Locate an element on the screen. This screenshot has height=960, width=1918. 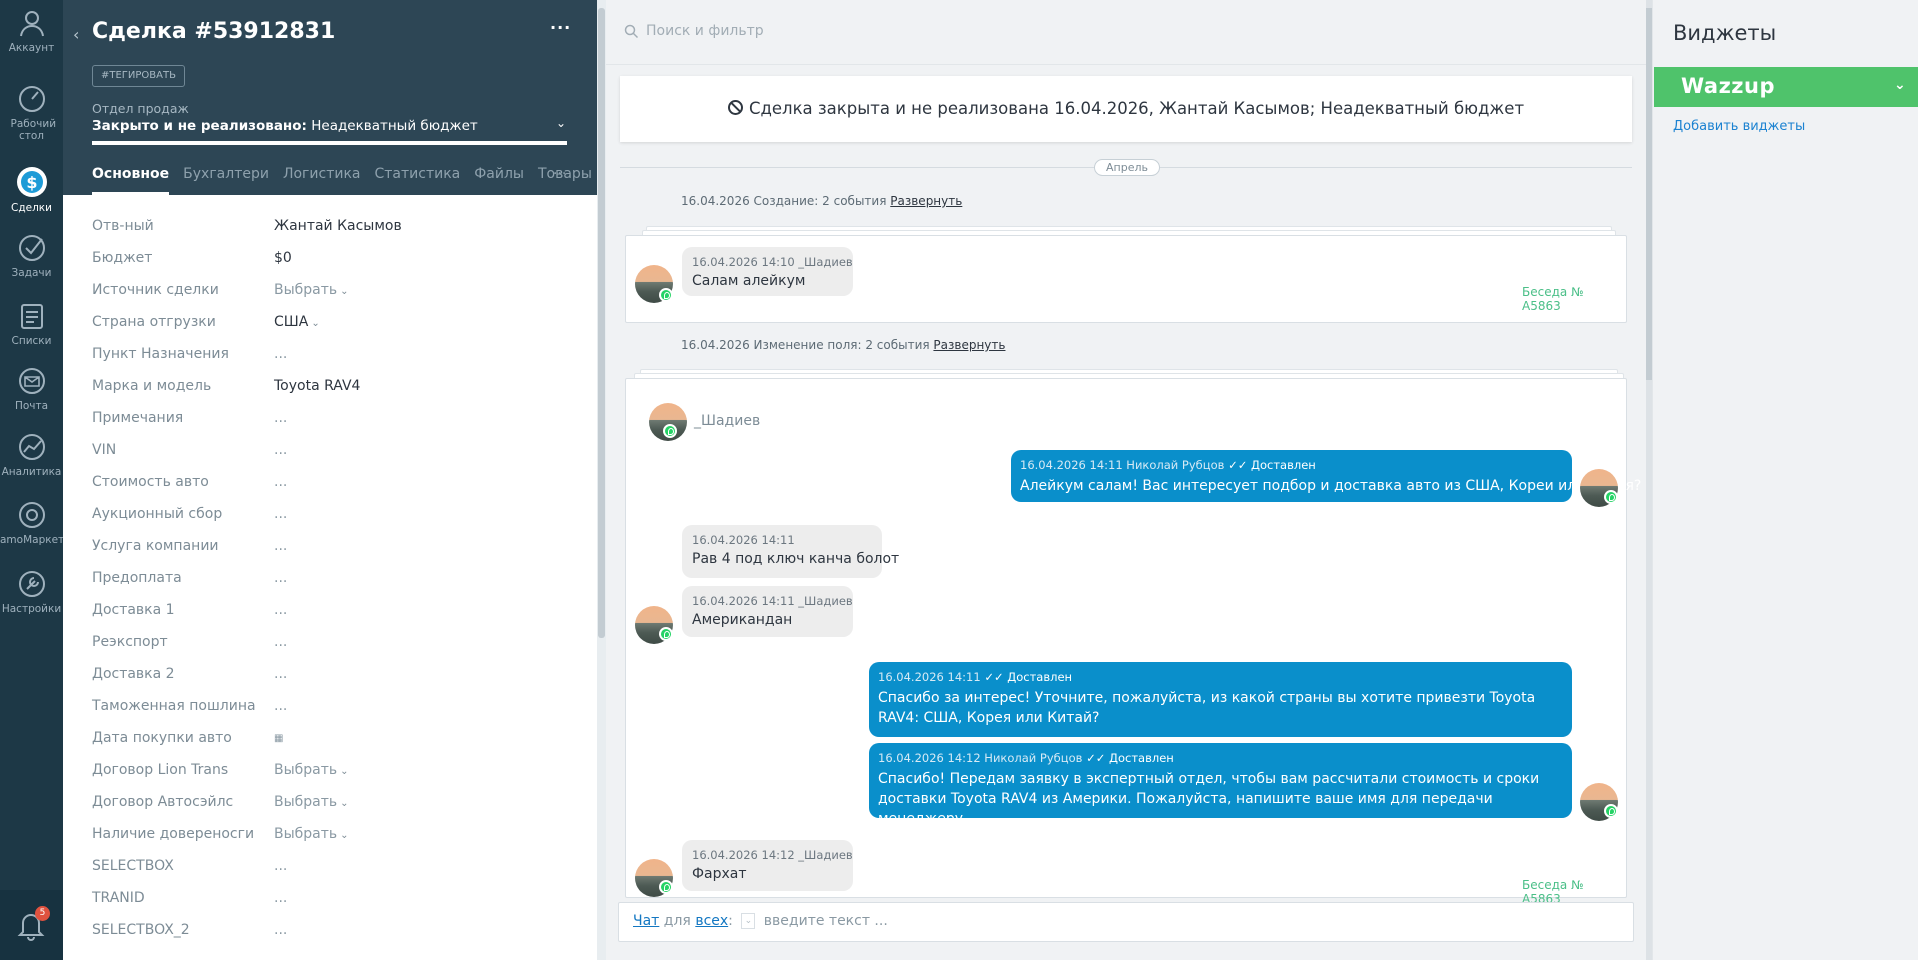
message-meta-text: 16.04.2026 14:11 Николай Рубцов is located at coordinates (1122, 465).